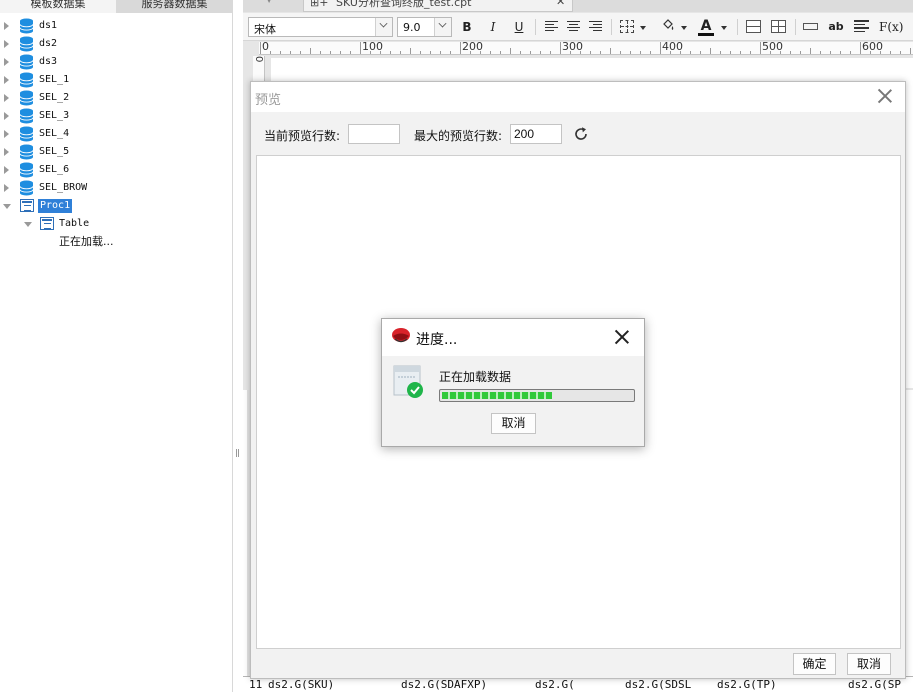 This screenshot has height=692, width=913. What do you see at coordinates (724, 28) in the screenshot?
I see `font-color-dropdown-icon` at bounding box center [724, 28].